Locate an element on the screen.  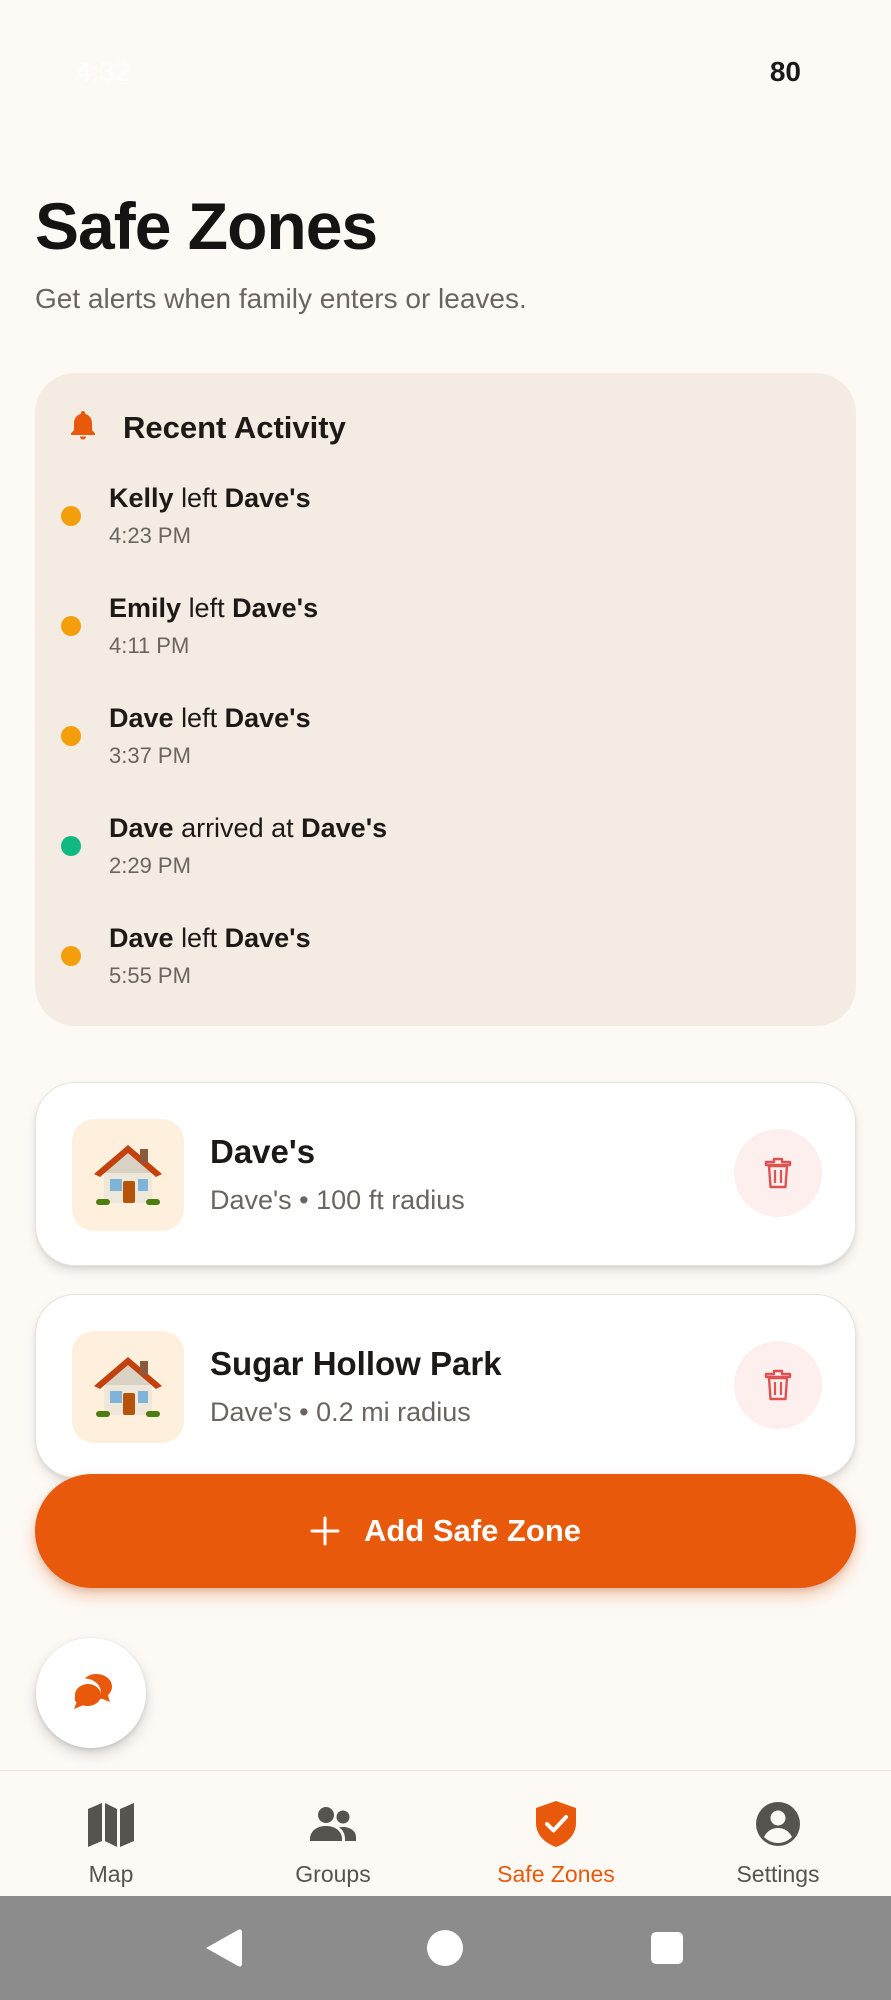
groups-icon is located at coordinates (333, 1824).